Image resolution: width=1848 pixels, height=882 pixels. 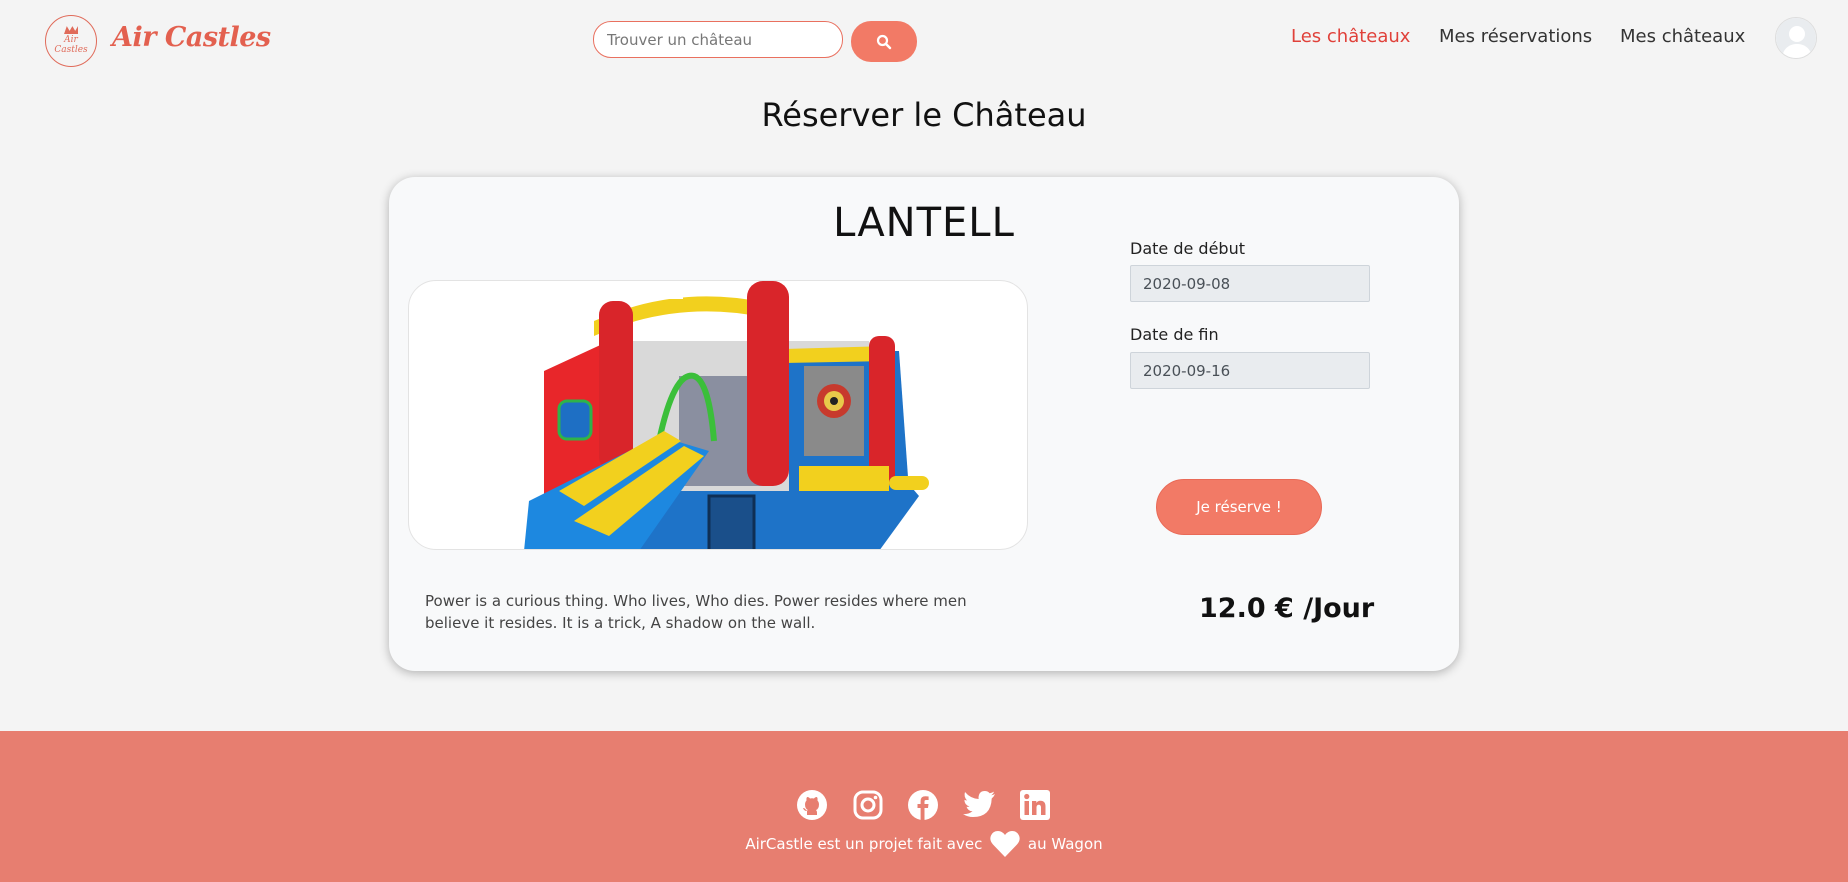 What do you see at coordinates (191, 37) in the screenshot?
I see `brand-name: Air Castles` at bounding box center [191, 37].